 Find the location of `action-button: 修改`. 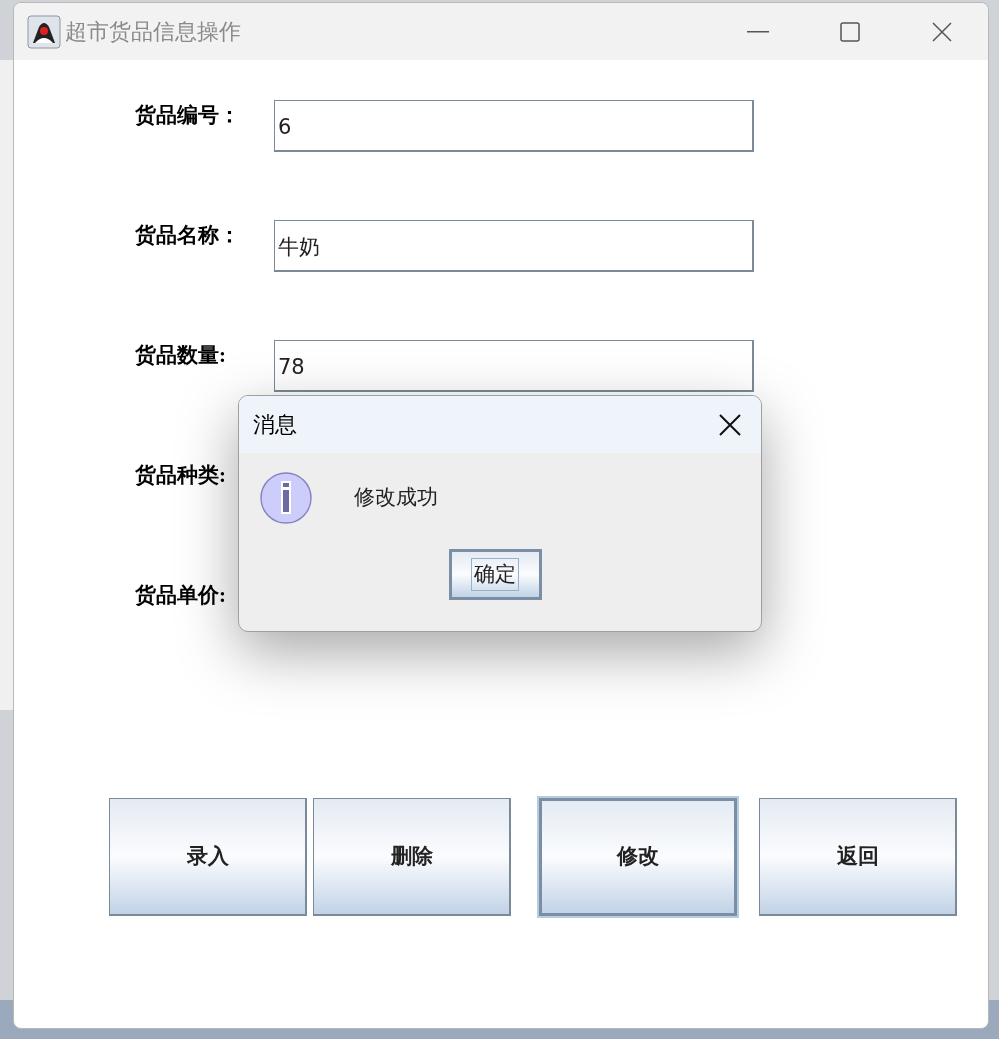

action-button: 修改 is located at coordinates (638, 857).